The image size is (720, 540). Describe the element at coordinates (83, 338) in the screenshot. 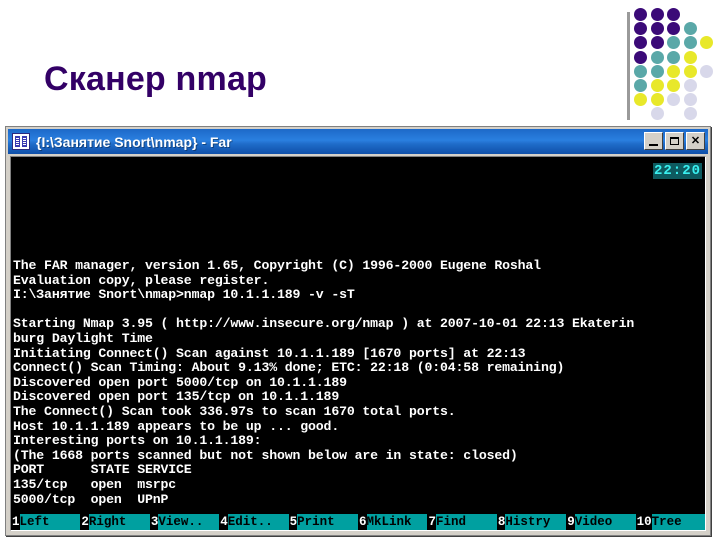

I see `console-line: burg Daylight Time` at that location.